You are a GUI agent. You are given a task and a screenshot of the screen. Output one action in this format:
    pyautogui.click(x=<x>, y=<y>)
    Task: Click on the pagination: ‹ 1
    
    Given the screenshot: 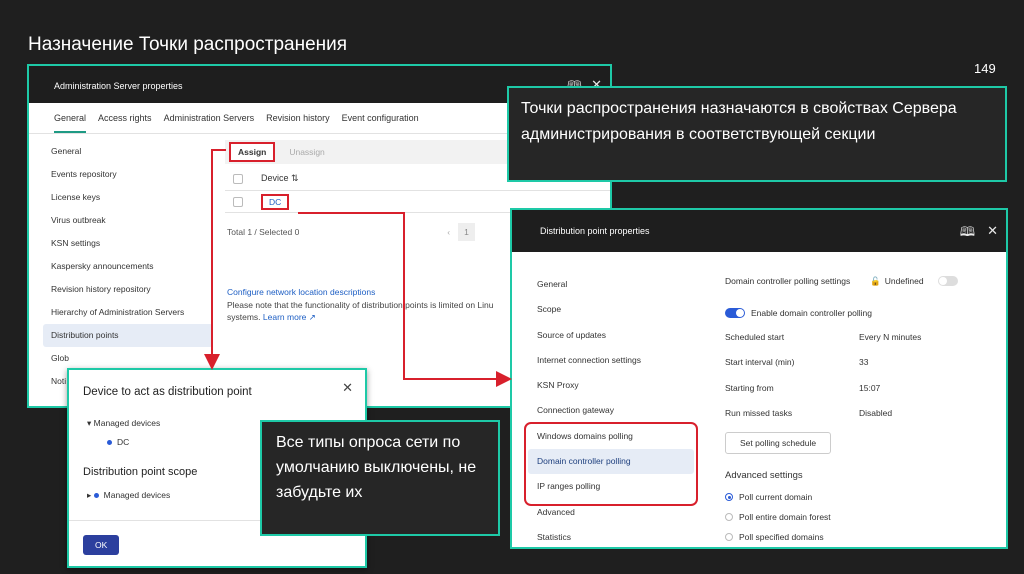 What is the action you would take?
    pyautogui.click(x=461, y=232)
    